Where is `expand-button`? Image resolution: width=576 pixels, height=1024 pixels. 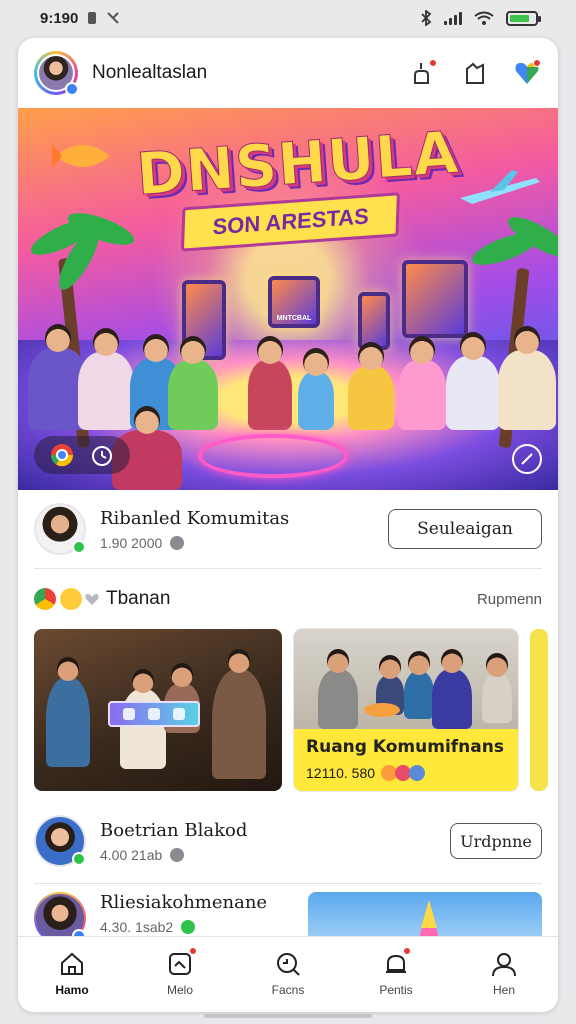 expand-button is located at coordinates (527, 459).